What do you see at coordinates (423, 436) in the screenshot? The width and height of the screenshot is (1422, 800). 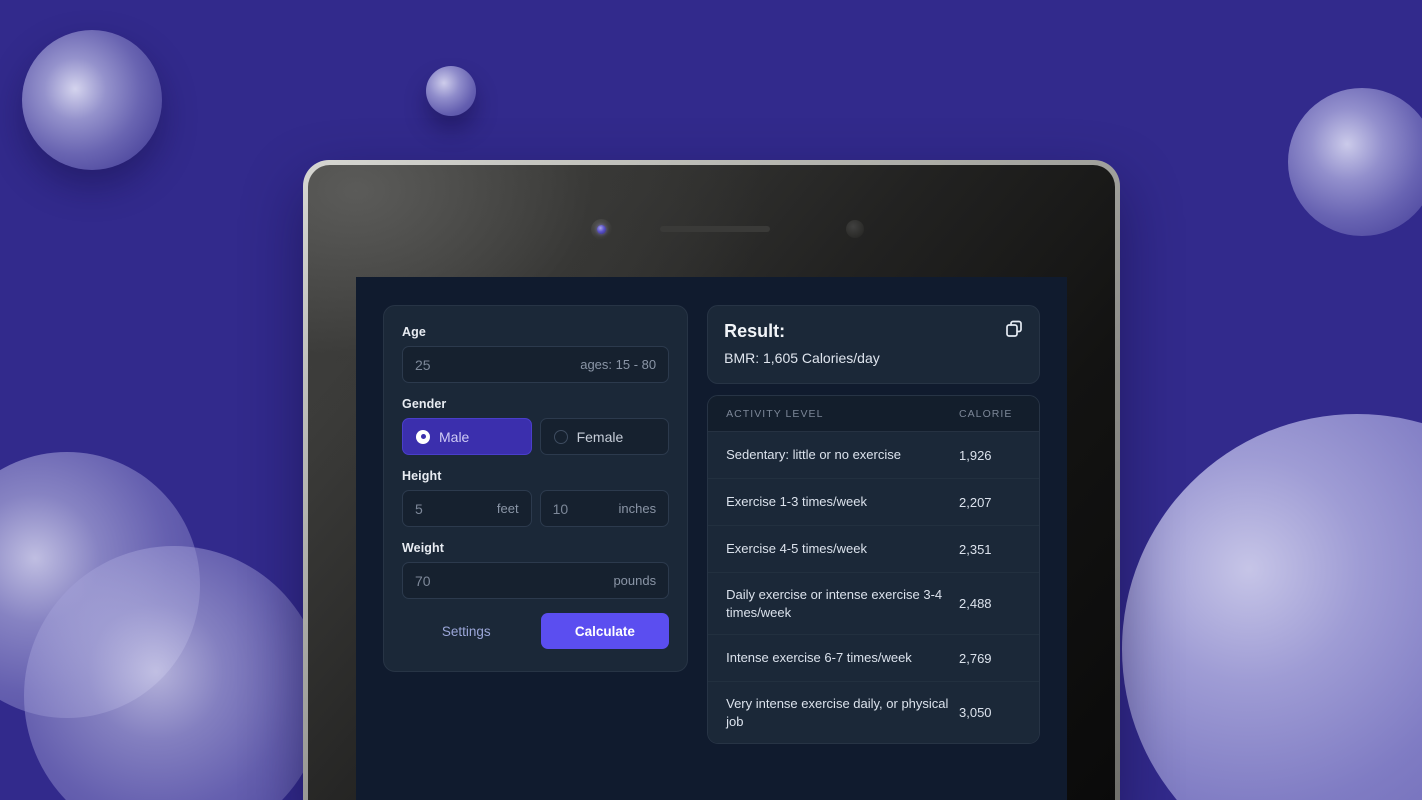 I see `radio-selected-icon` at bounding box center [423, 436].